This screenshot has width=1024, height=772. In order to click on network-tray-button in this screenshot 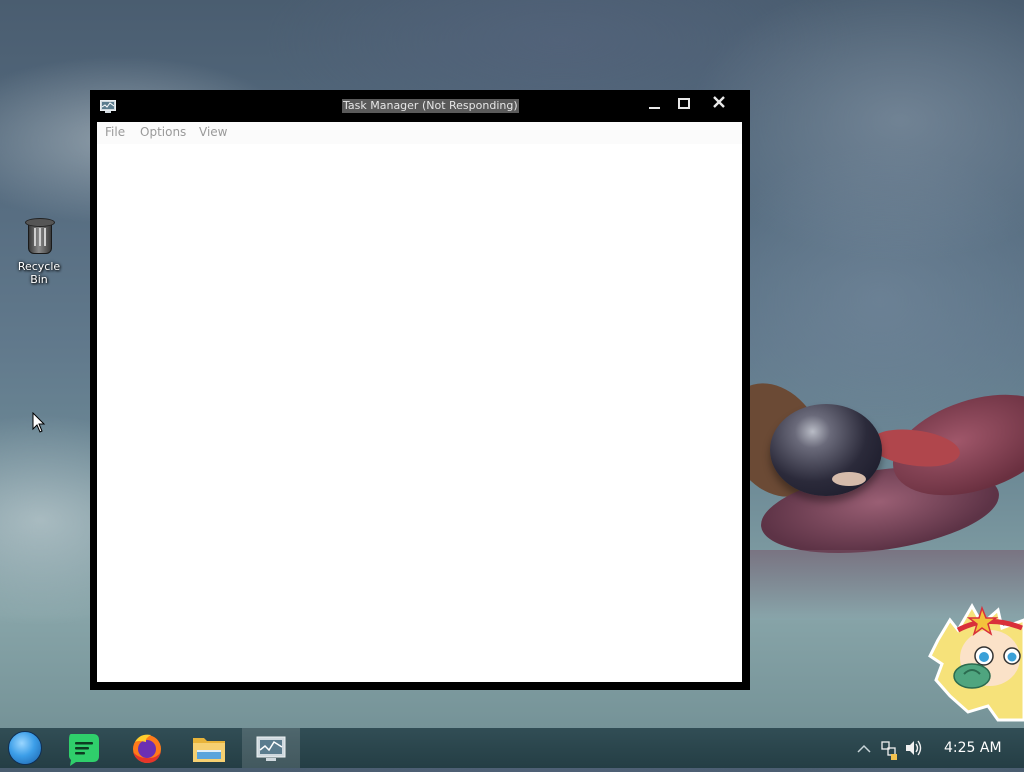, I will do `click(889, 748)`.